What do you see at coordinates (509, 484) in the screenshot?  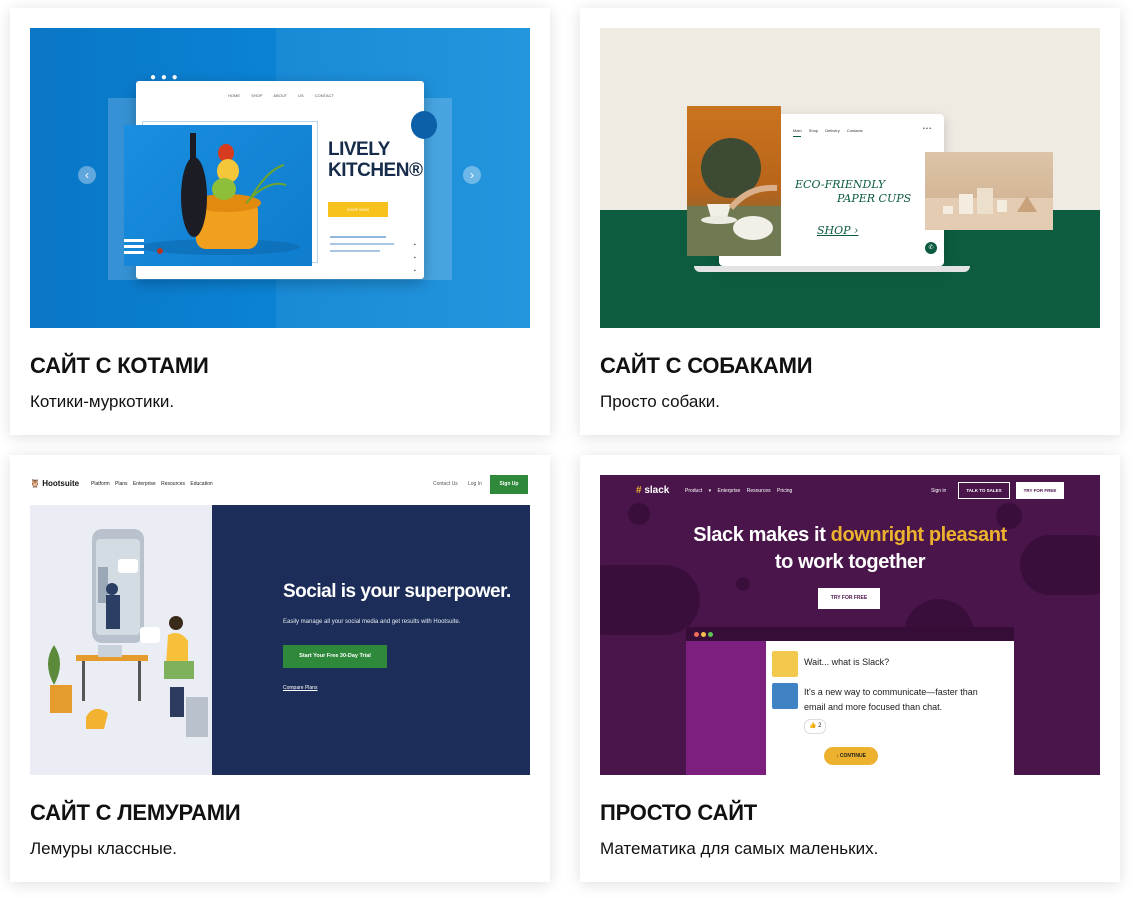 I see `signup-button: Sign Up` at bounding box center [509, 484].